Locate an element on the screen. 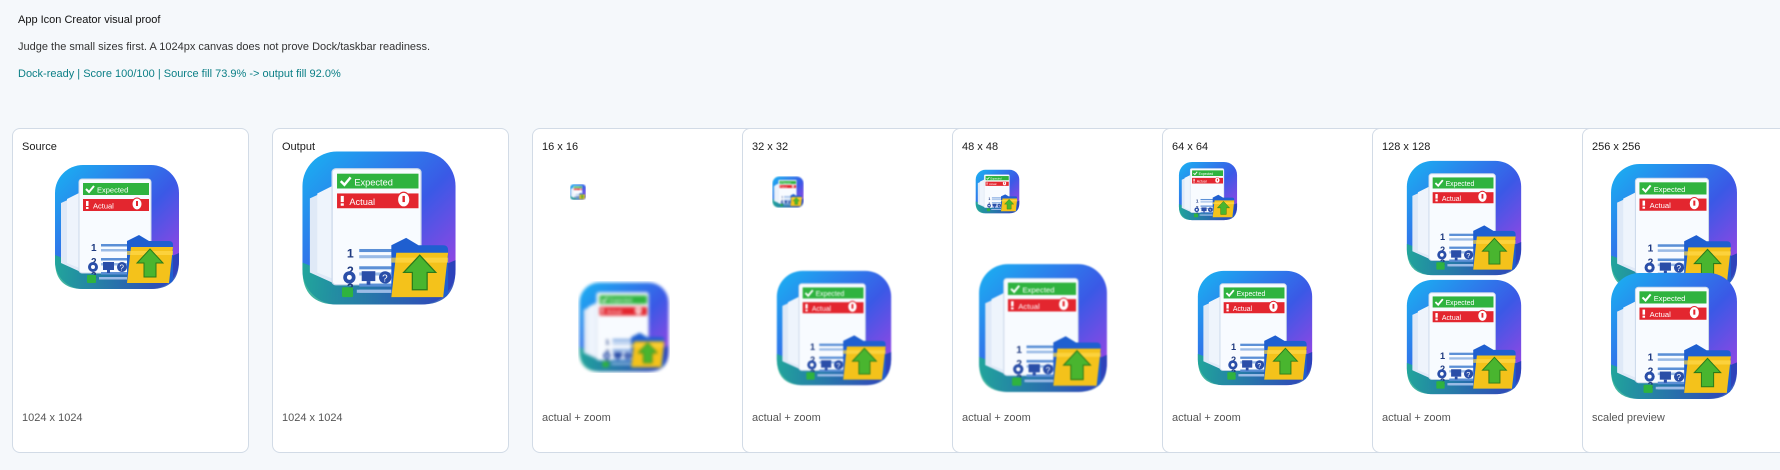  source-icon-image: Expected Actual 1 2 3 ? is located at coordinates (117, 227).